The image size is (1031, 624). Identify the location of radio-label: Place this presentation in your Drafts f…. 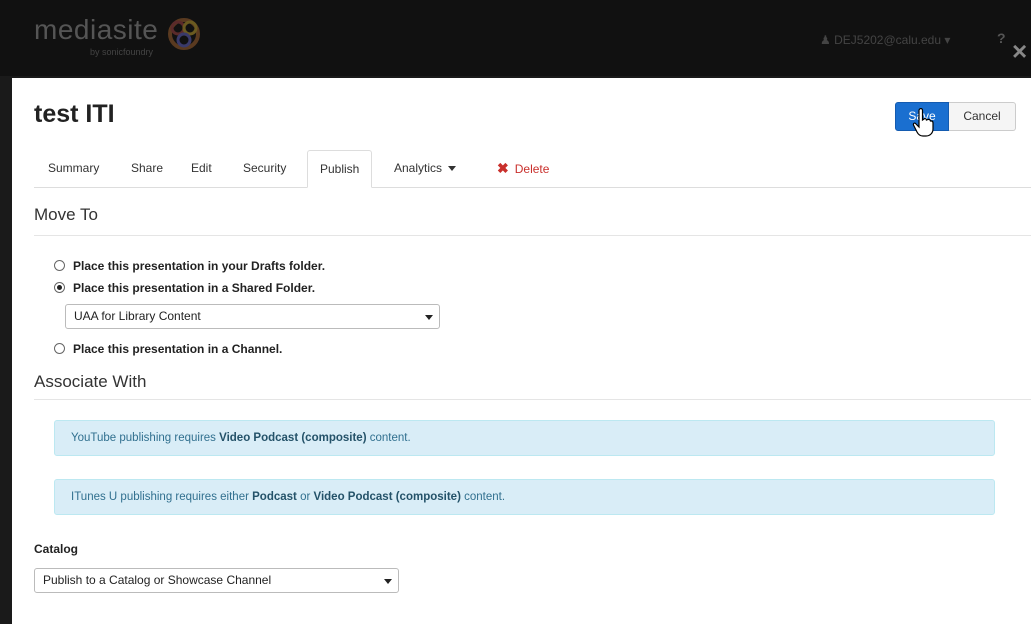
(199, 266).